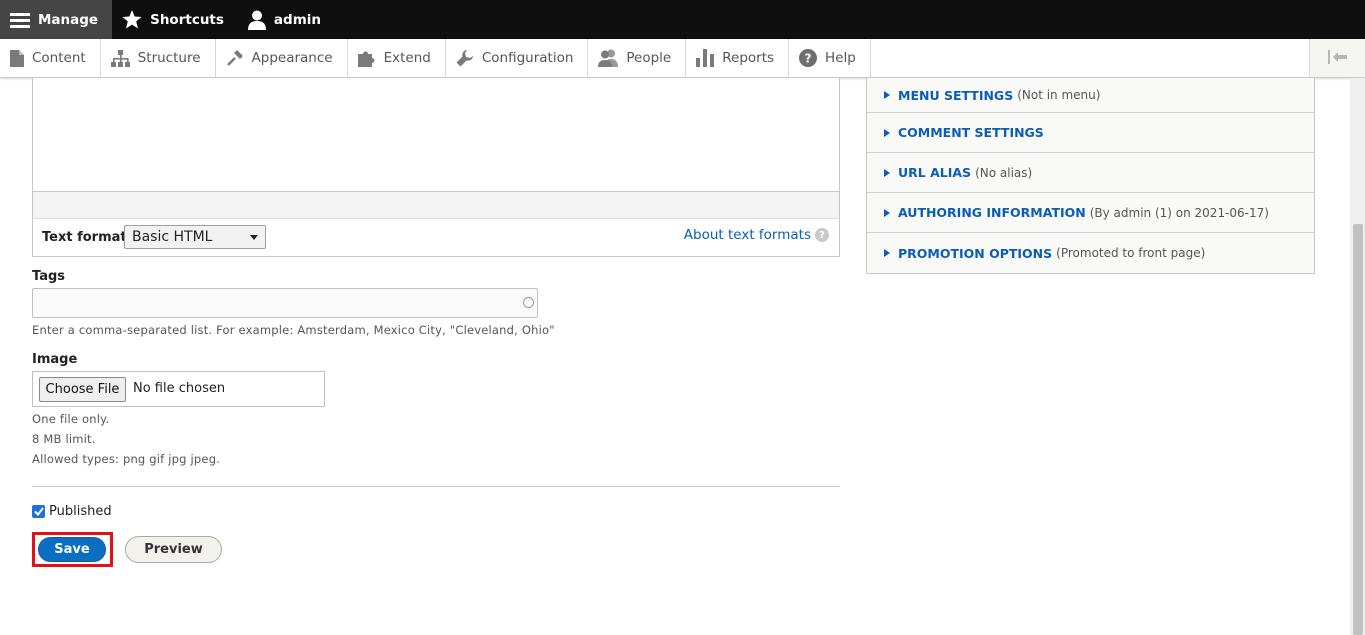 Image resolution: width=1365 pixels, height=635 pixels. Describe the element at coordinates (1090, 133) in the screenshot. I see `comment-settings-section: COMMENT SETTINGS` at that location.